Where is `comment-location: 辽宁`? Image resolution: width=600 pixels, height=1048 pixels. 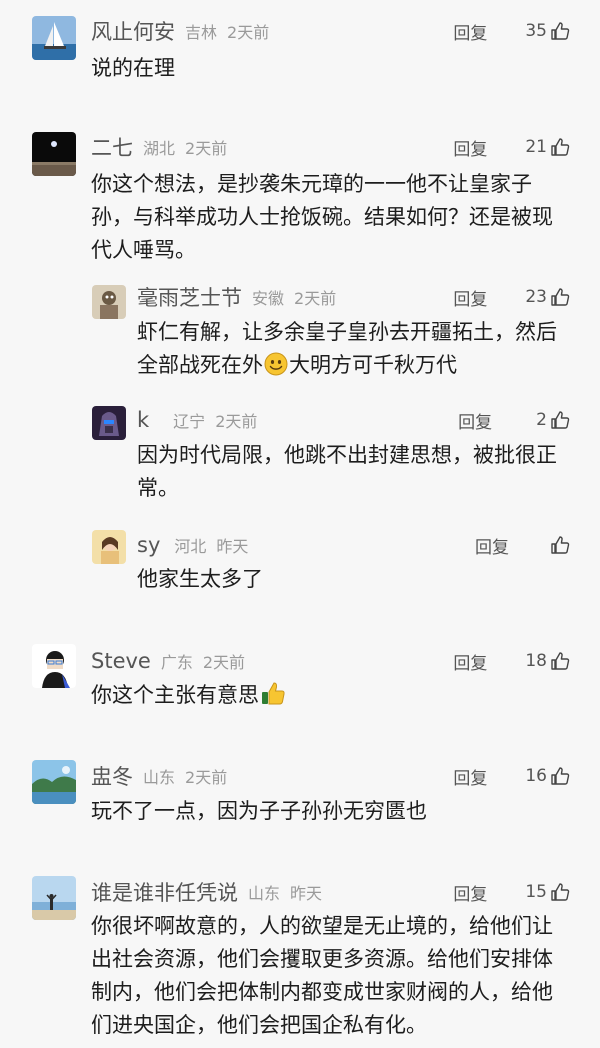 comment-location: 辽宁 is located at coordinates (189, 421).